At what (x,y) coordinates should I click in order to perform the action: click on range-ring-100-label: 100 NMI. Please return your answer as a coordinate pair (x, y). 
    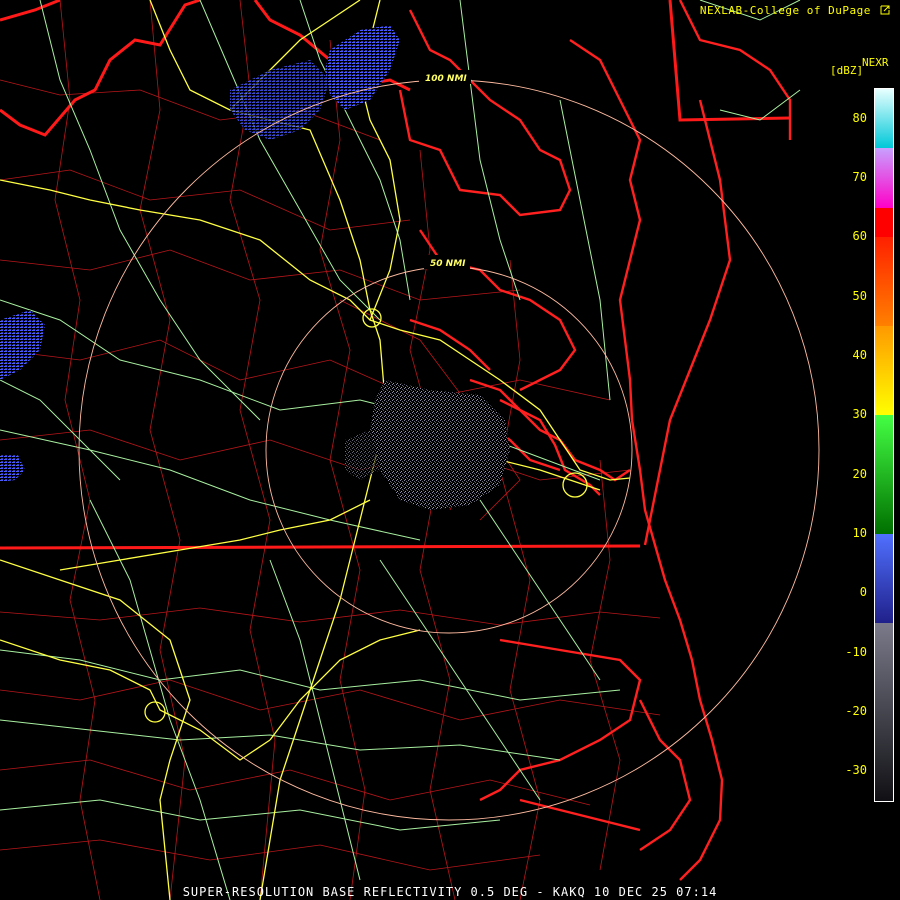
    Looking at the image, I should click on (446, 79).